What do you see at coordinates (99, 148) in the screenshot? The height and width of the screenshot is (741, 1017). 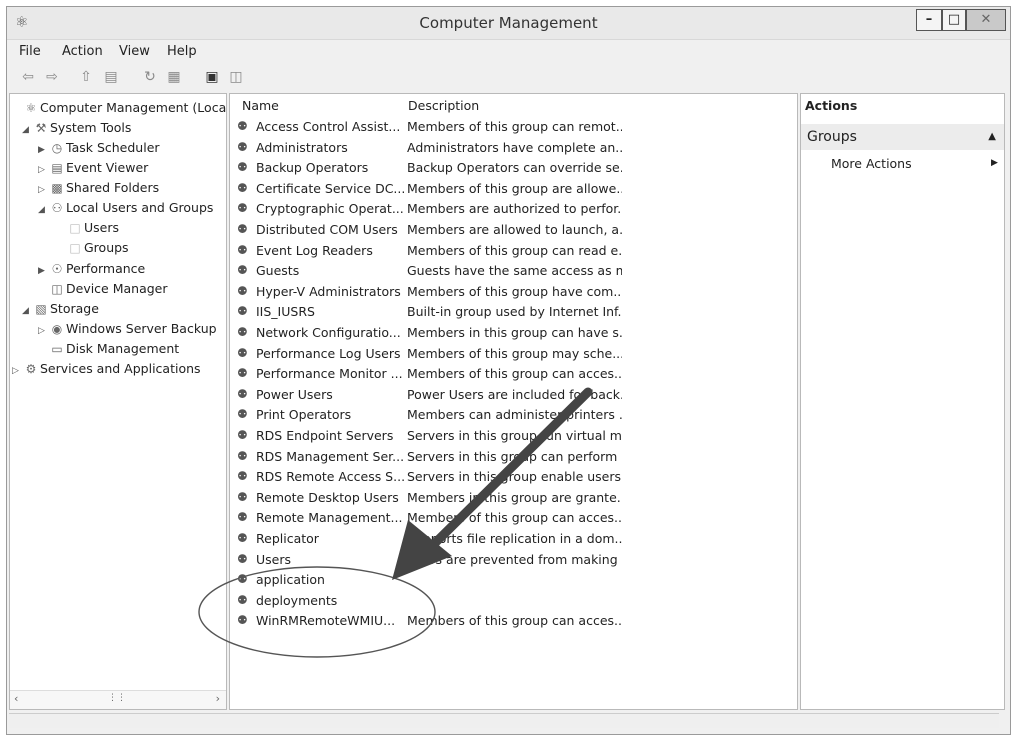 I see `tree-item-task-scheduler: ▶ ◷ Task Scheduler` at bounding box center [99, 148].